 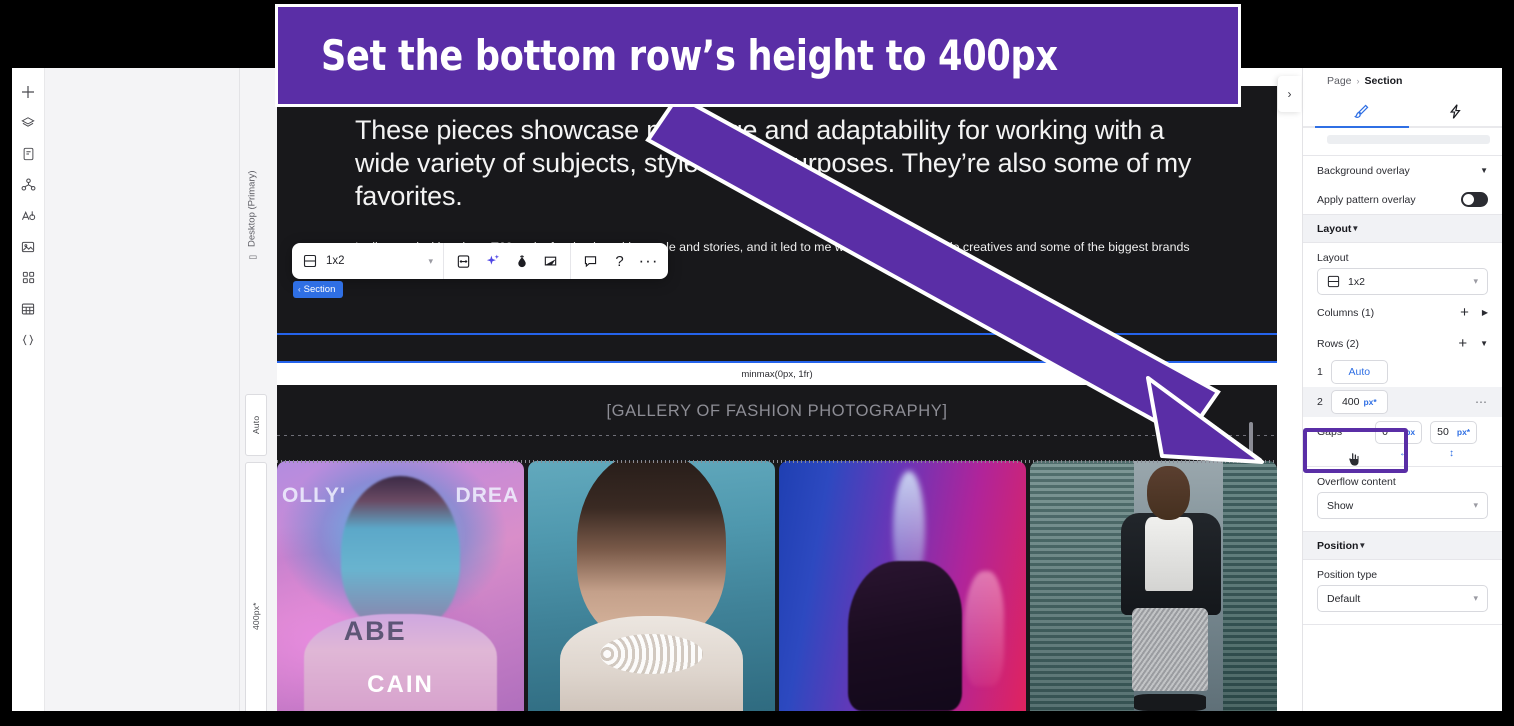 What do you see at coordinates (1402, 228) in the screenshot?
I see `layout-section-header: Layout ▼` at bounding box center [1402, 228].